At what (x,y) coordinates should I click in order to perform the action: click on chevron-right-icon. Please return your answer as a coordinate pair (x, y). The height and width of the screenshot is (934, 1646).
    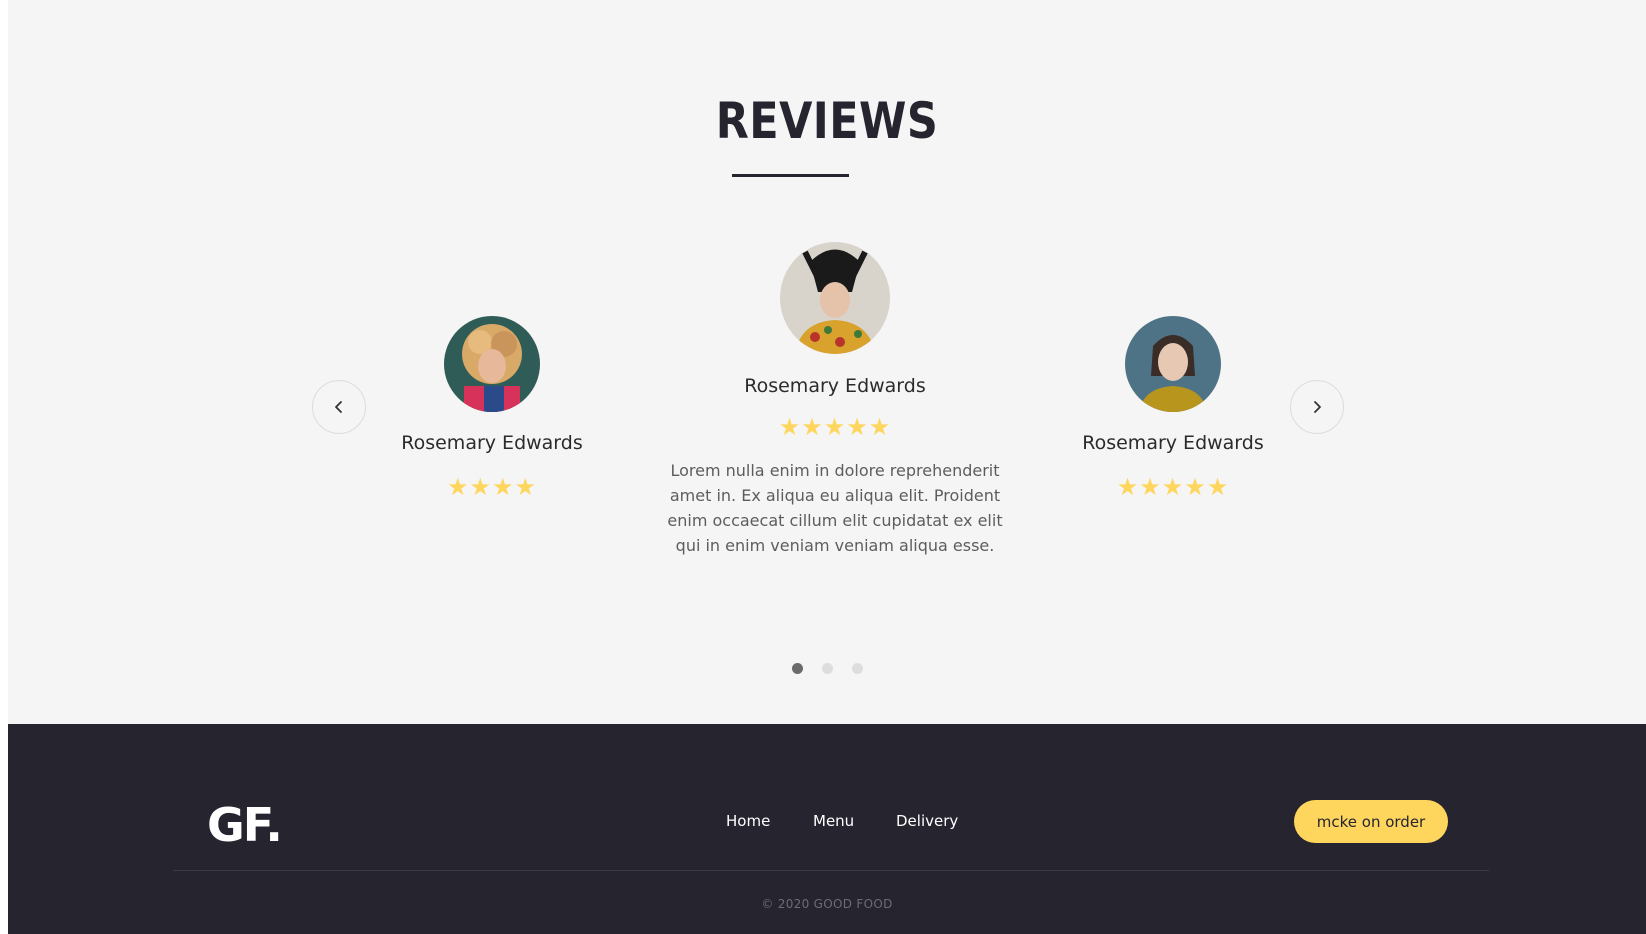
    Looking at the image, I should click on (1317, 407).